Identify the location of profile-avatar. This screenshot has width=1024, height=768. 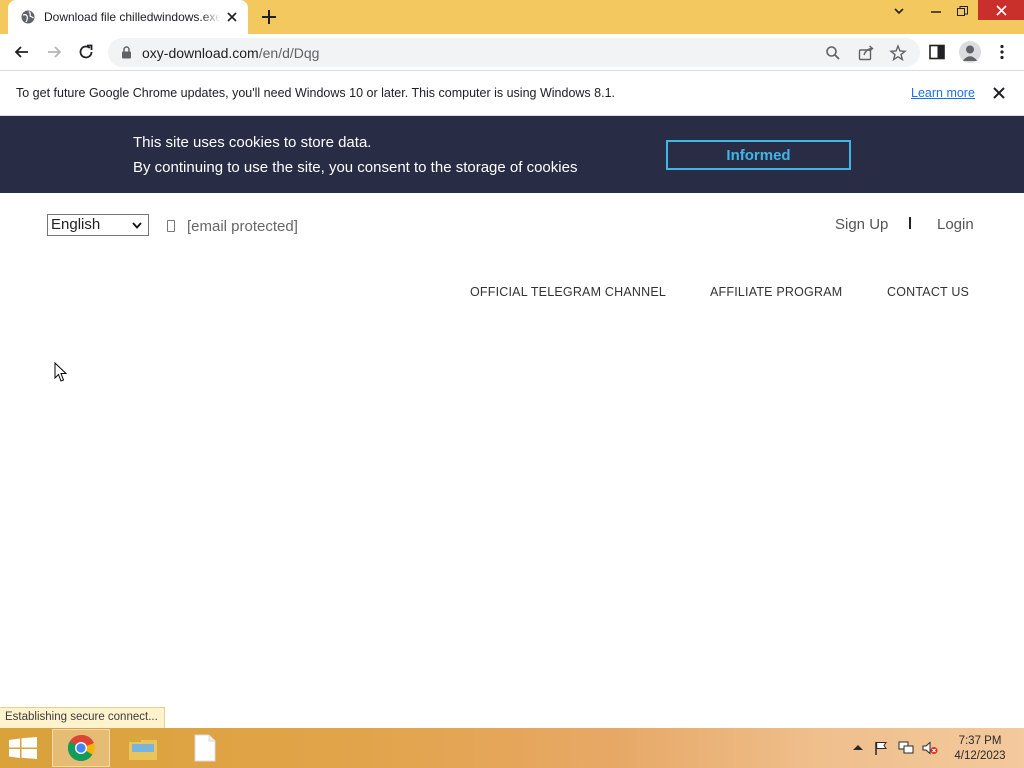
(970, 52).